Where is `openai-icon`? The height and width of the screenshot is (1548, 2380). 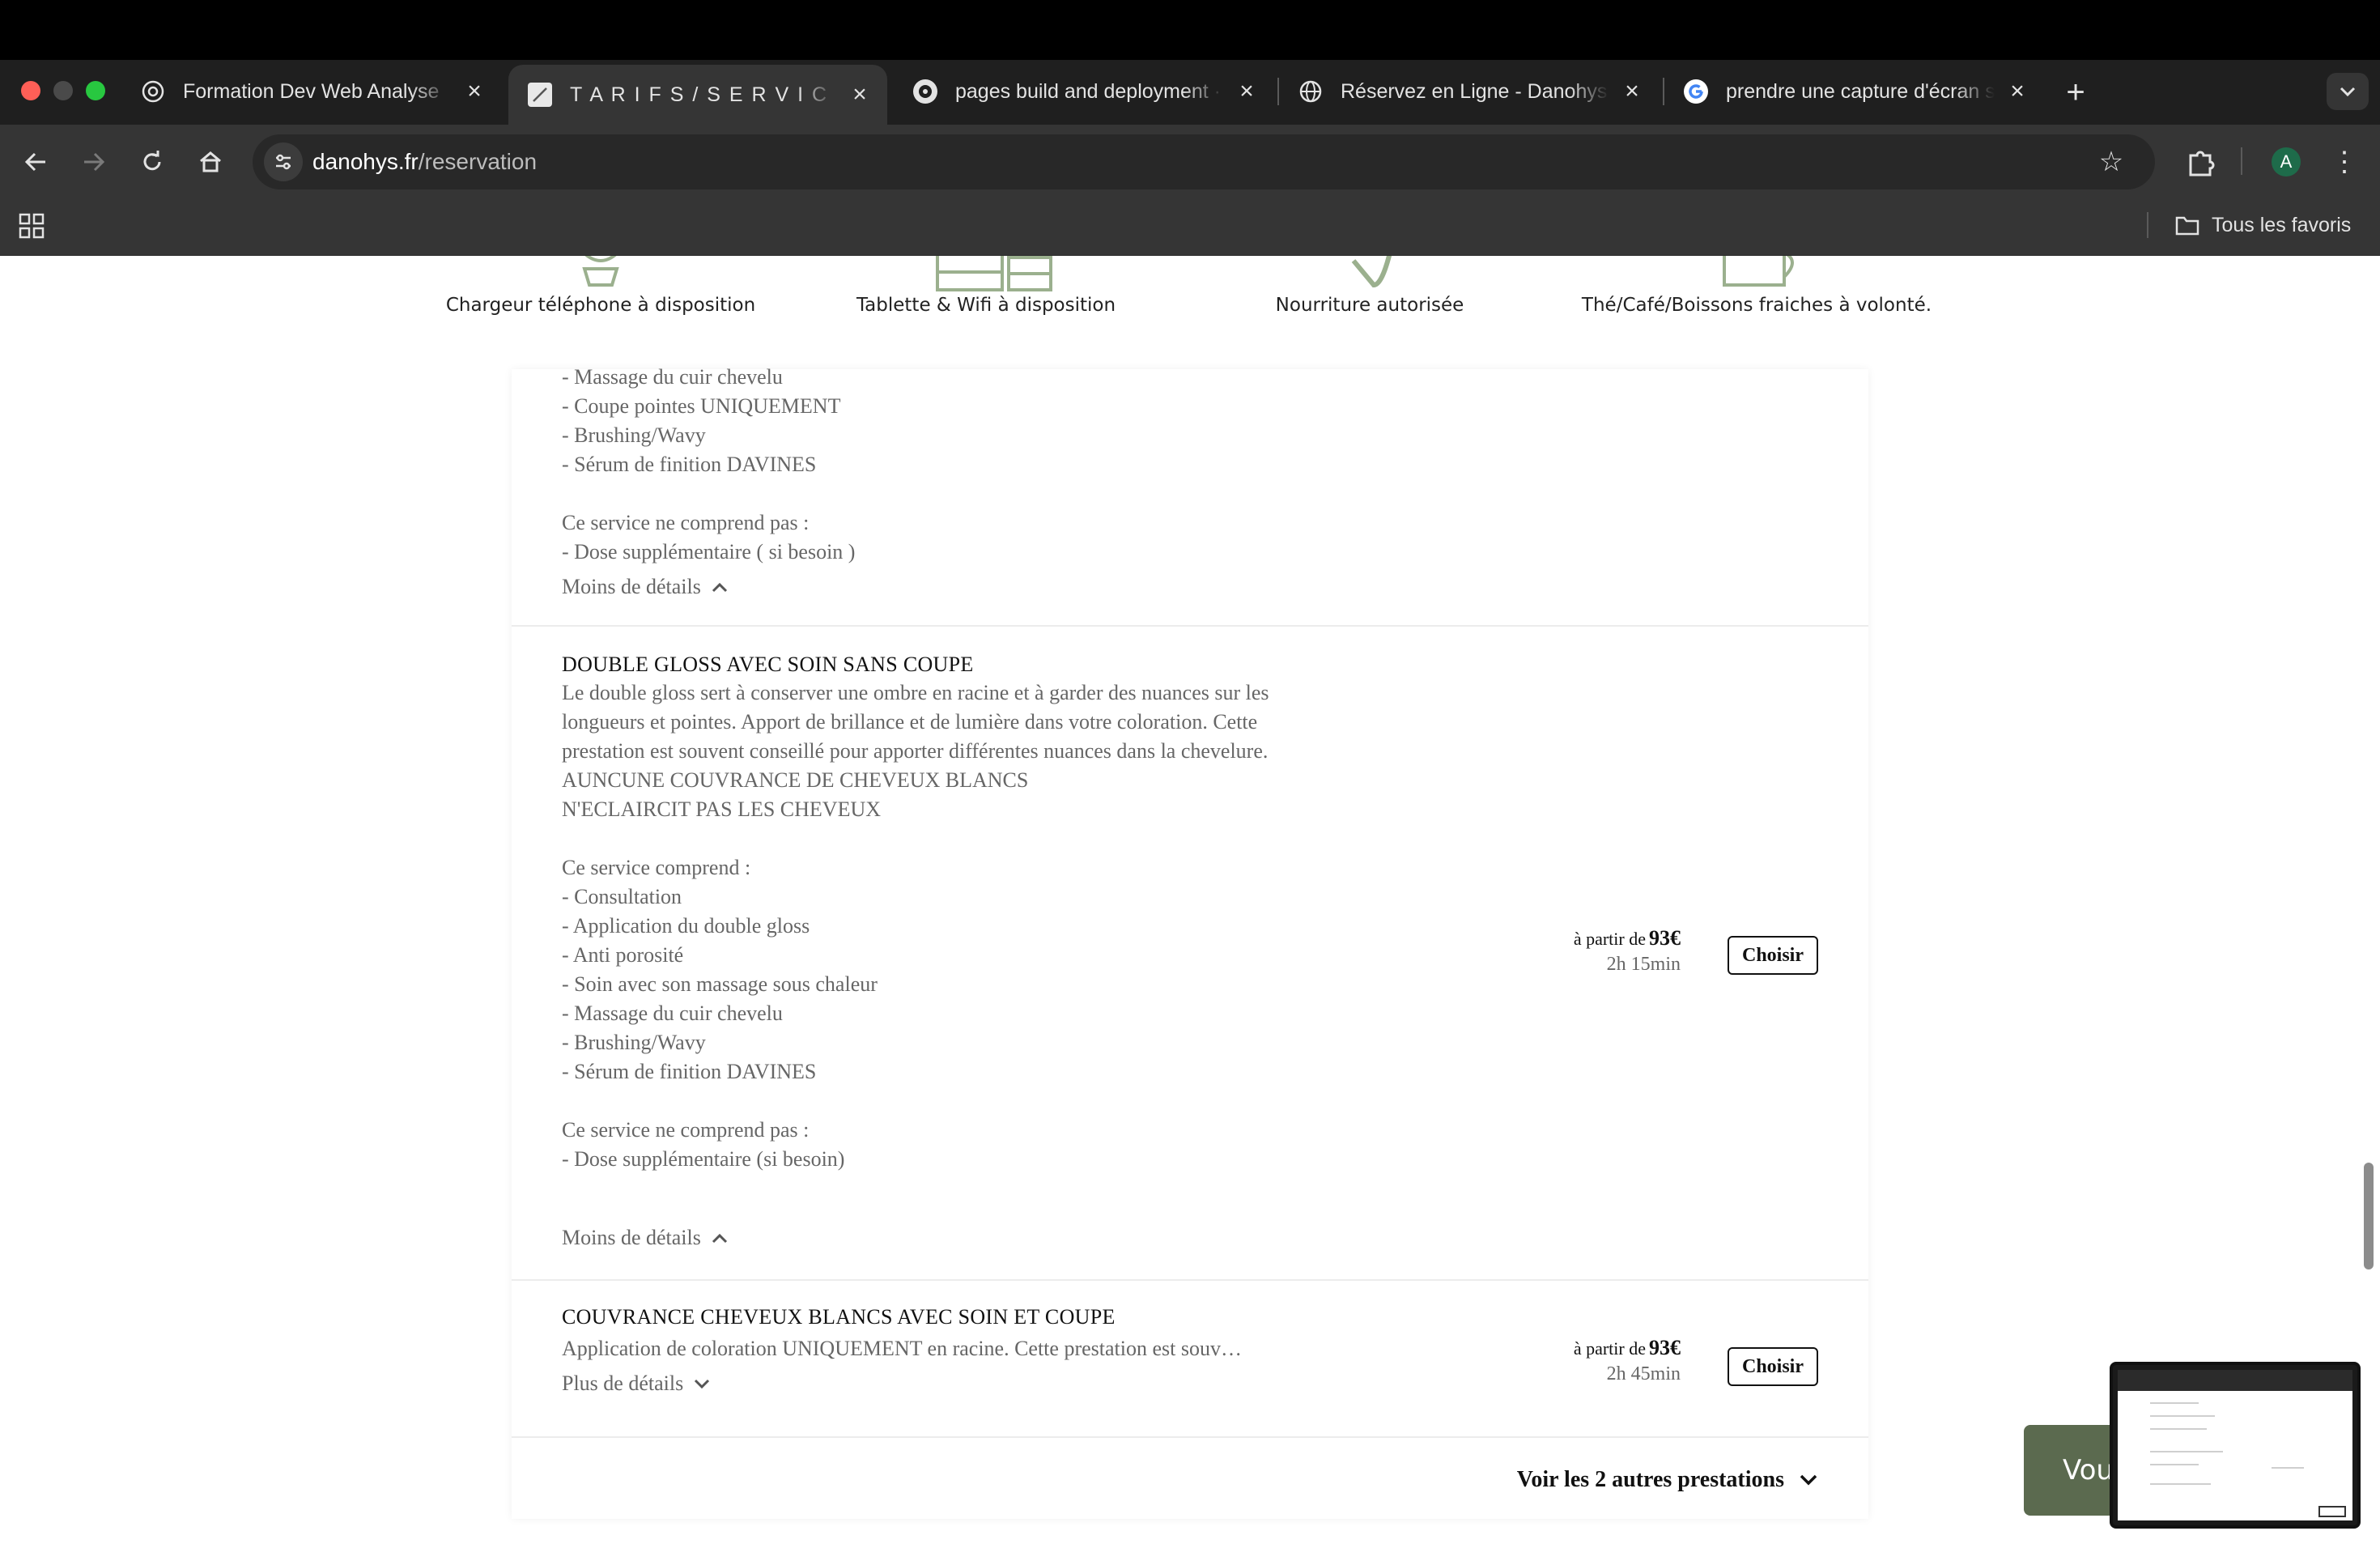 openai-icon is located at coordinates (153, 92).